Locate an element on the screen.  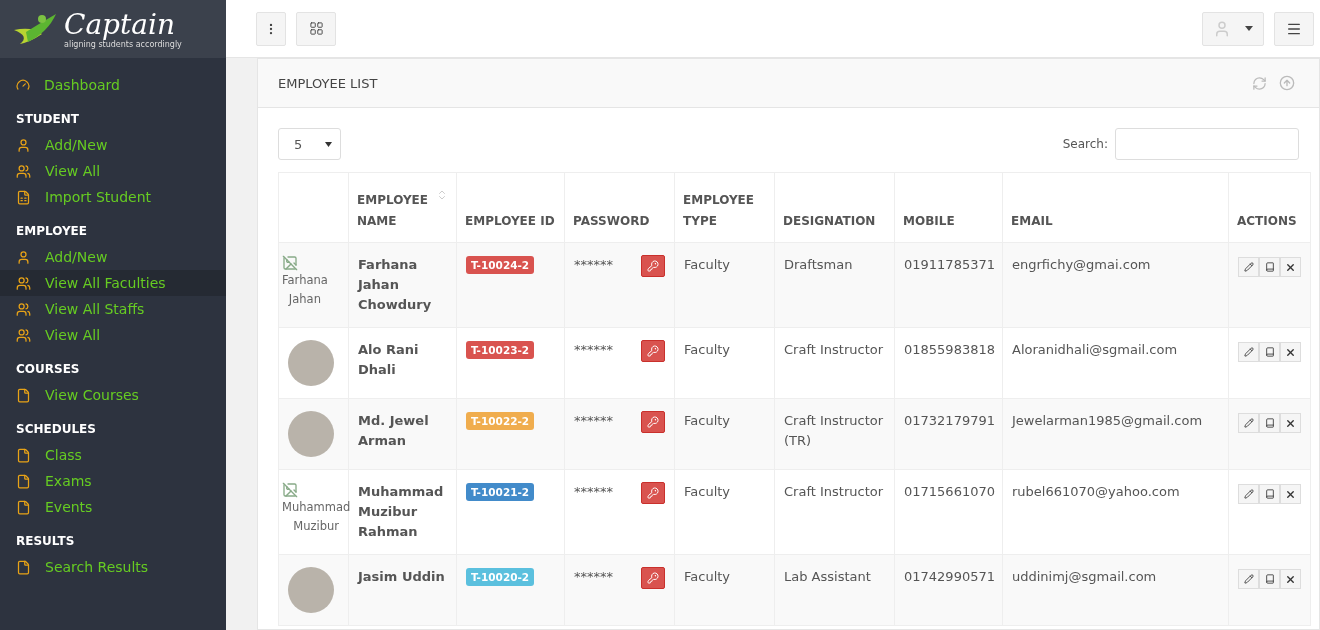
caret-icon is located at coordinates (1249, 28).